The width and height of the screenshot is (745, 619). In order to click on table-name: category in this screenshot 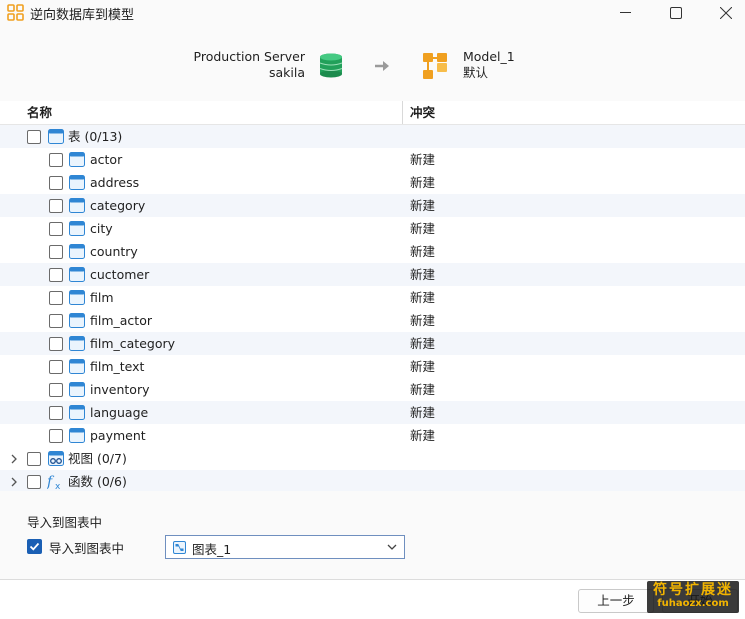, I will do `click(118, 205)`.